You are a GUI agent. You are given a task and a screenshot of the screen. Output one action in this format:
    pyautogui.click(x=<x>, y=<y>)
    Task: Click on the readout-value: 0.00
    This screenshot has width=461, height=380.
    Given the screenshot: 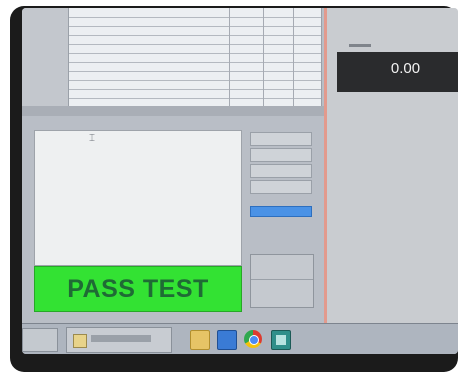 What is the action you would take?
    pyautogui.click(x=405, y=68)
    